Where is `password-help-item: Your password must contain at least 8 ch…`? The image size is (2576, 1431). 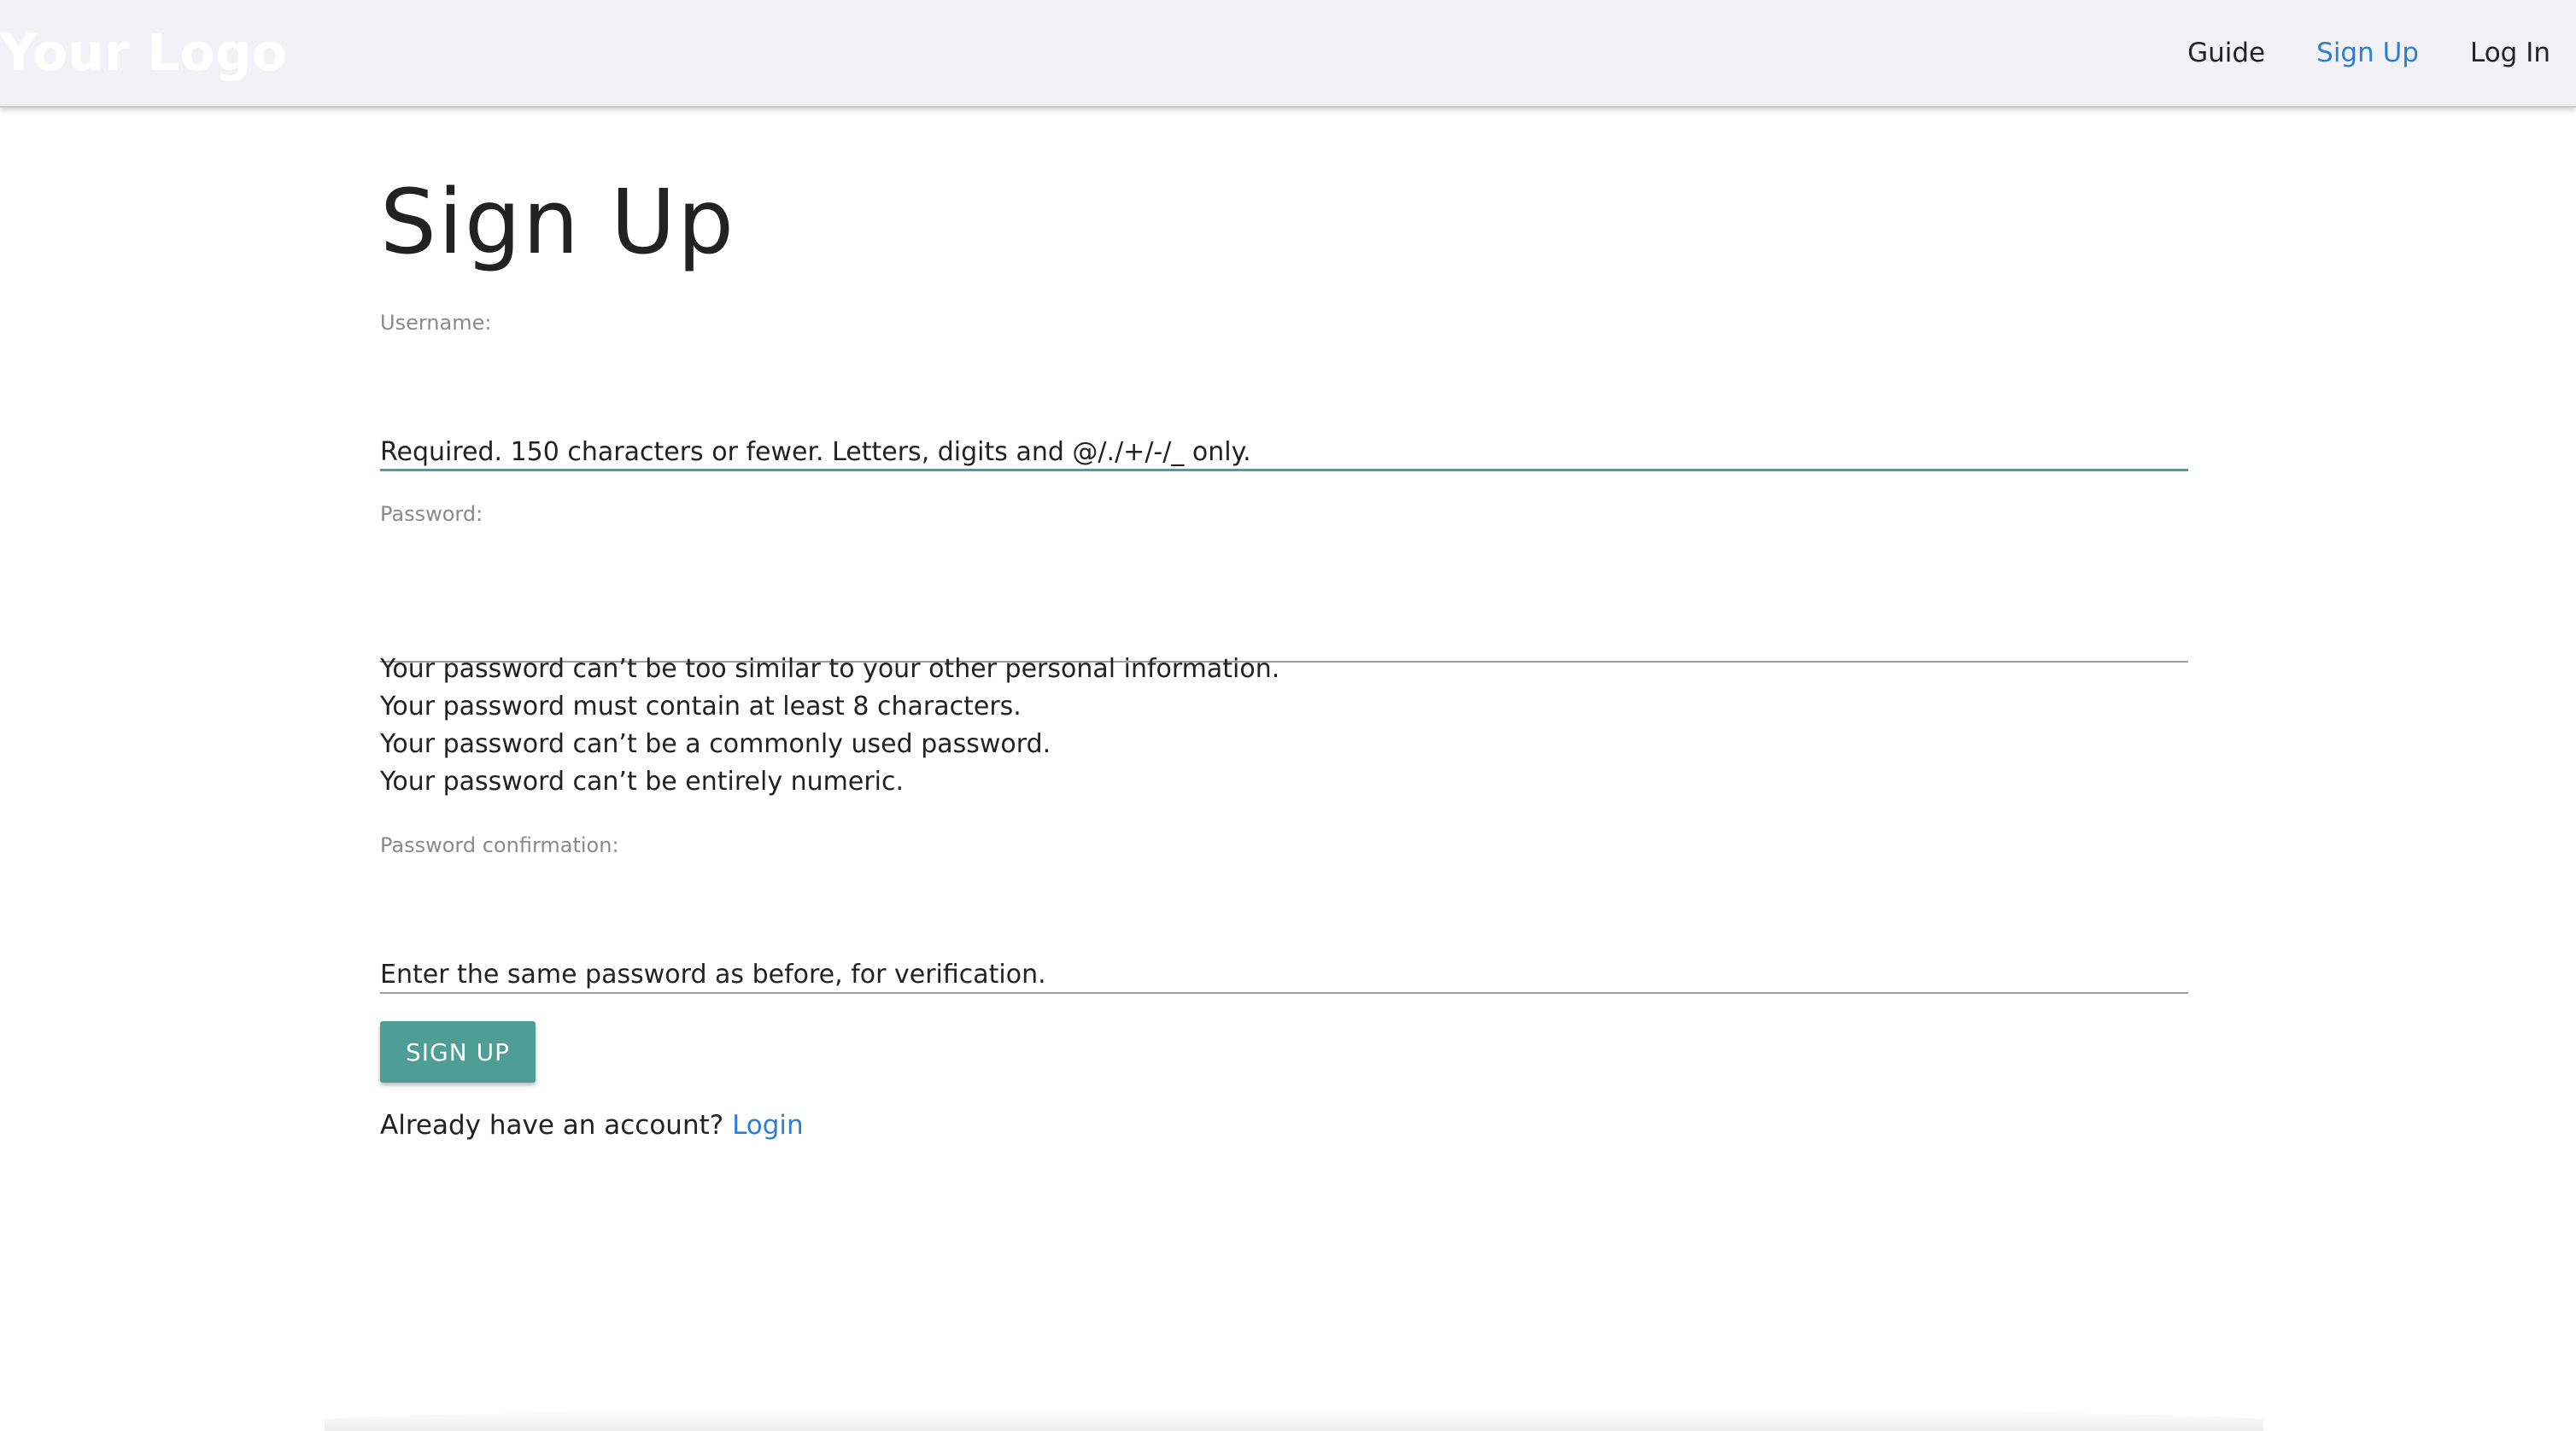 password-help-item: Your password must contain at least 8 ch… is located at coordinates (701, 706).